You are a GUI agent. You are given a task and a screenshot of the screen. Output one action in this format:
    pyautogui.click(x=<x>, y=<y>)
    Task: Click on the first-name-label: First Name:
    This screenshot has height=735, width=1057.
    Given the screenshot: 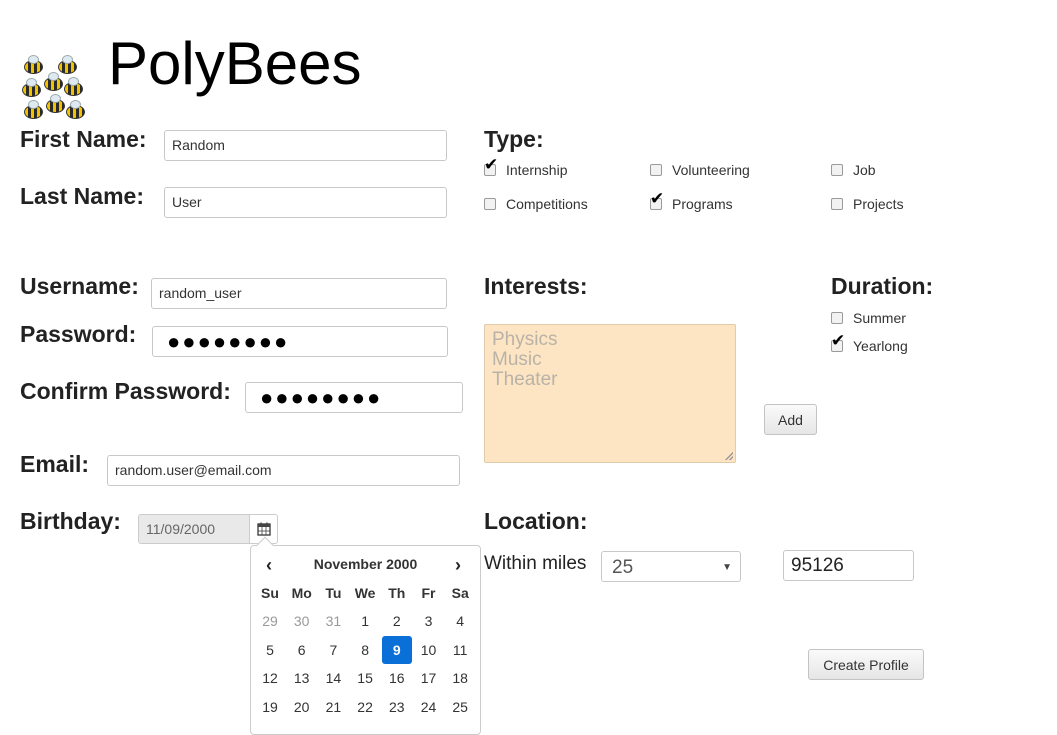 What is the action you would take?
    pyautogui.click(x=83, y=139)
    